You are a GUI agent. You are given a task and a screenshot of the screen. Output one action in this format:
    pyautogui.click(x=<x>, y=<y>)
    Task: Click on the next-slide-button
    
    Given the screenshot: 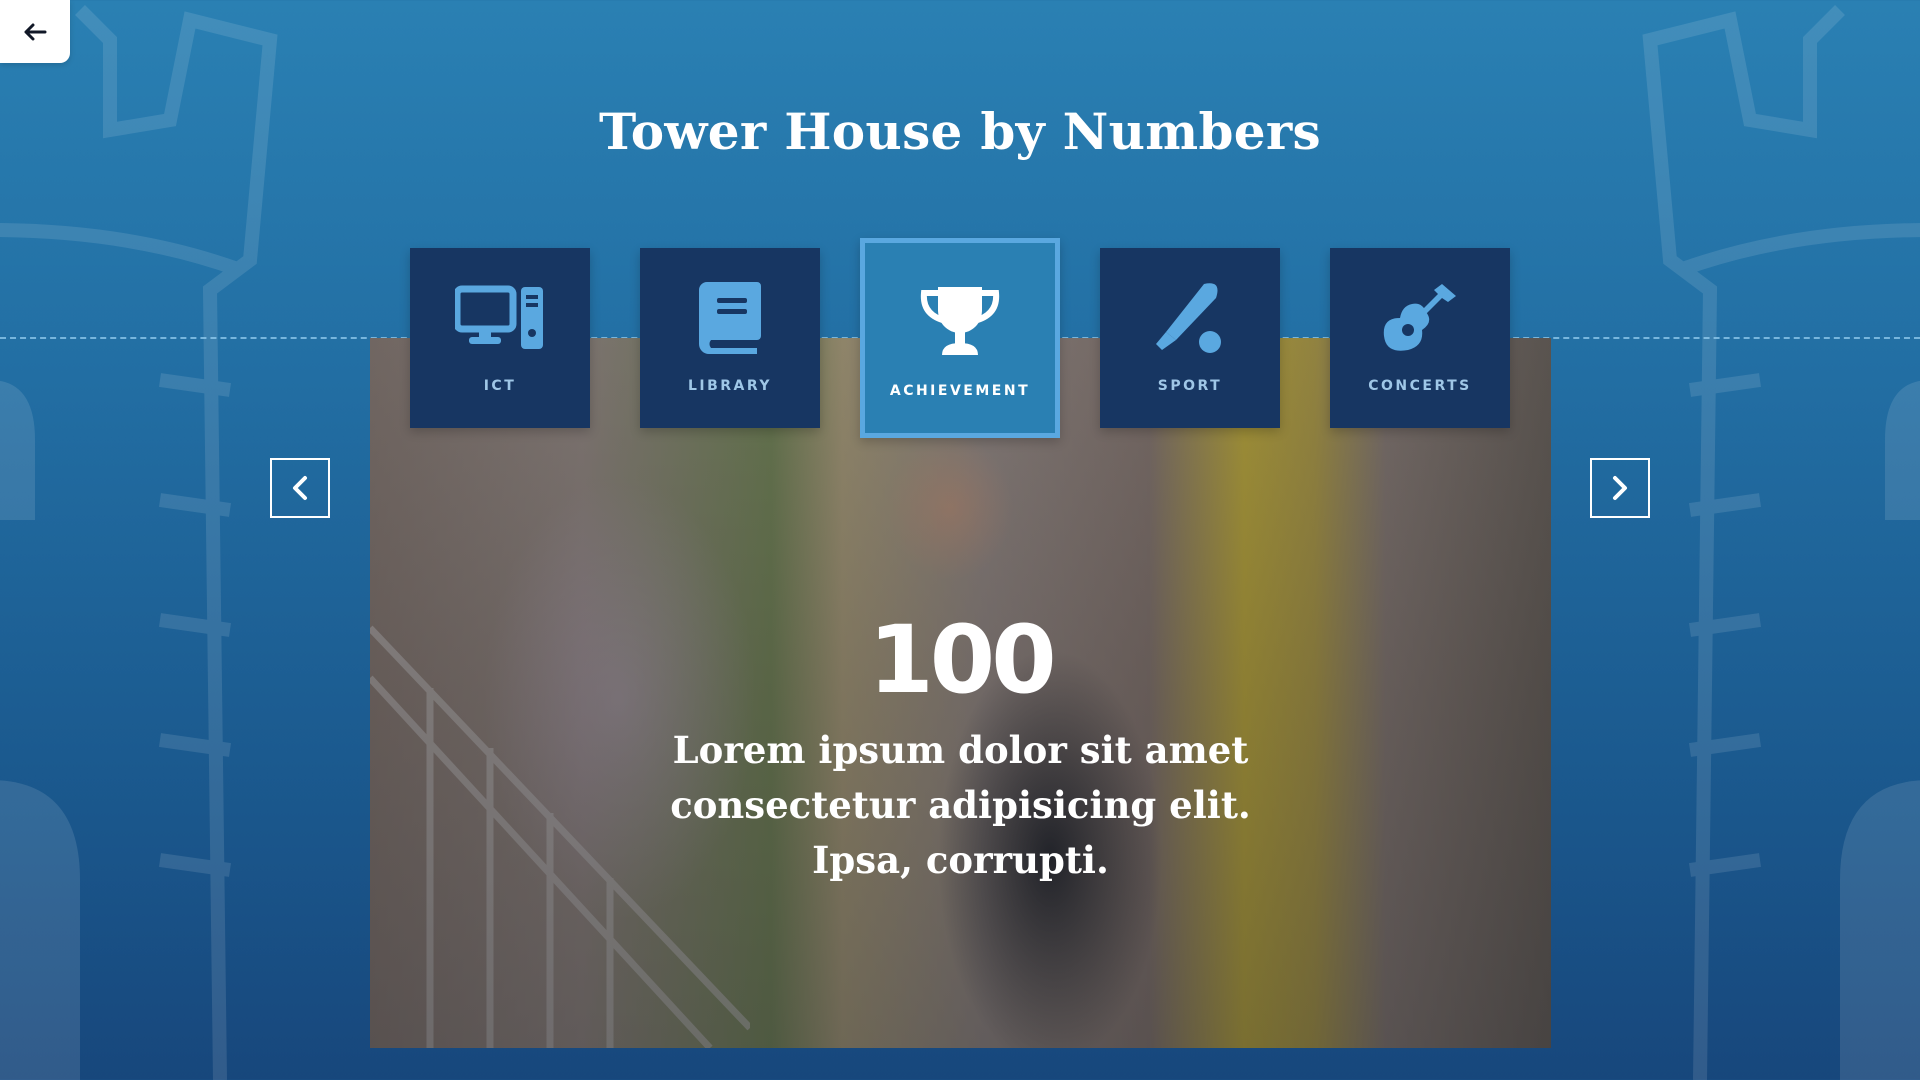 What is the action you would take?
    pyautogui.click(x=1620, y=488)
    